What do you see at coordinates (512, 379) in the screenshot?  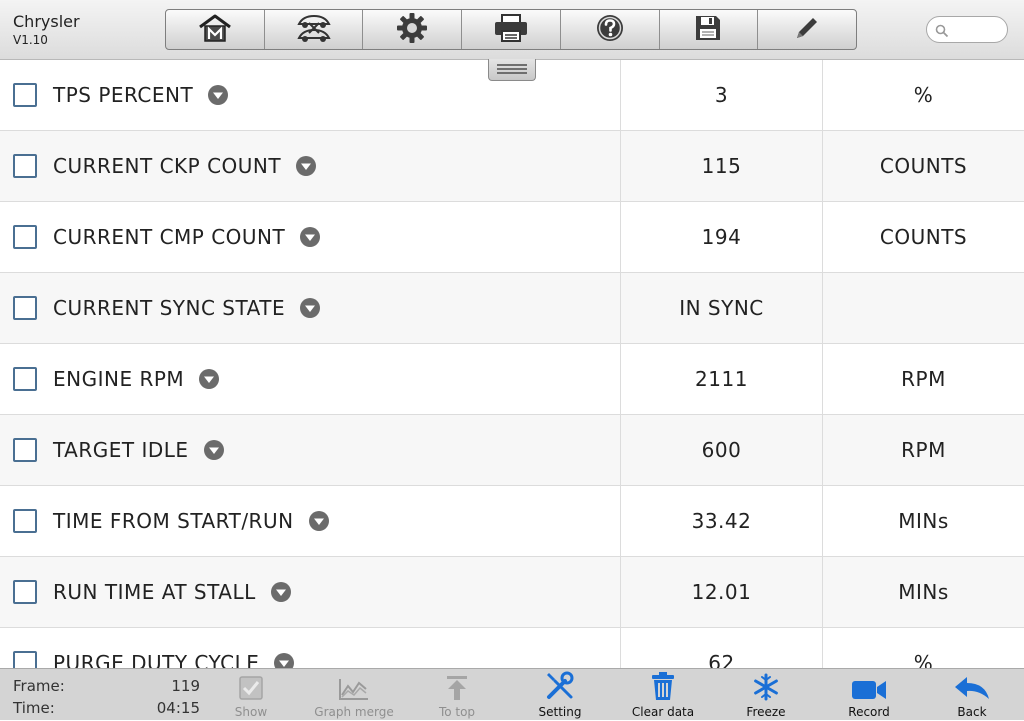 I see `table-row: ENGINE RPM 2111 RPM` at bounding box center [512, 379].